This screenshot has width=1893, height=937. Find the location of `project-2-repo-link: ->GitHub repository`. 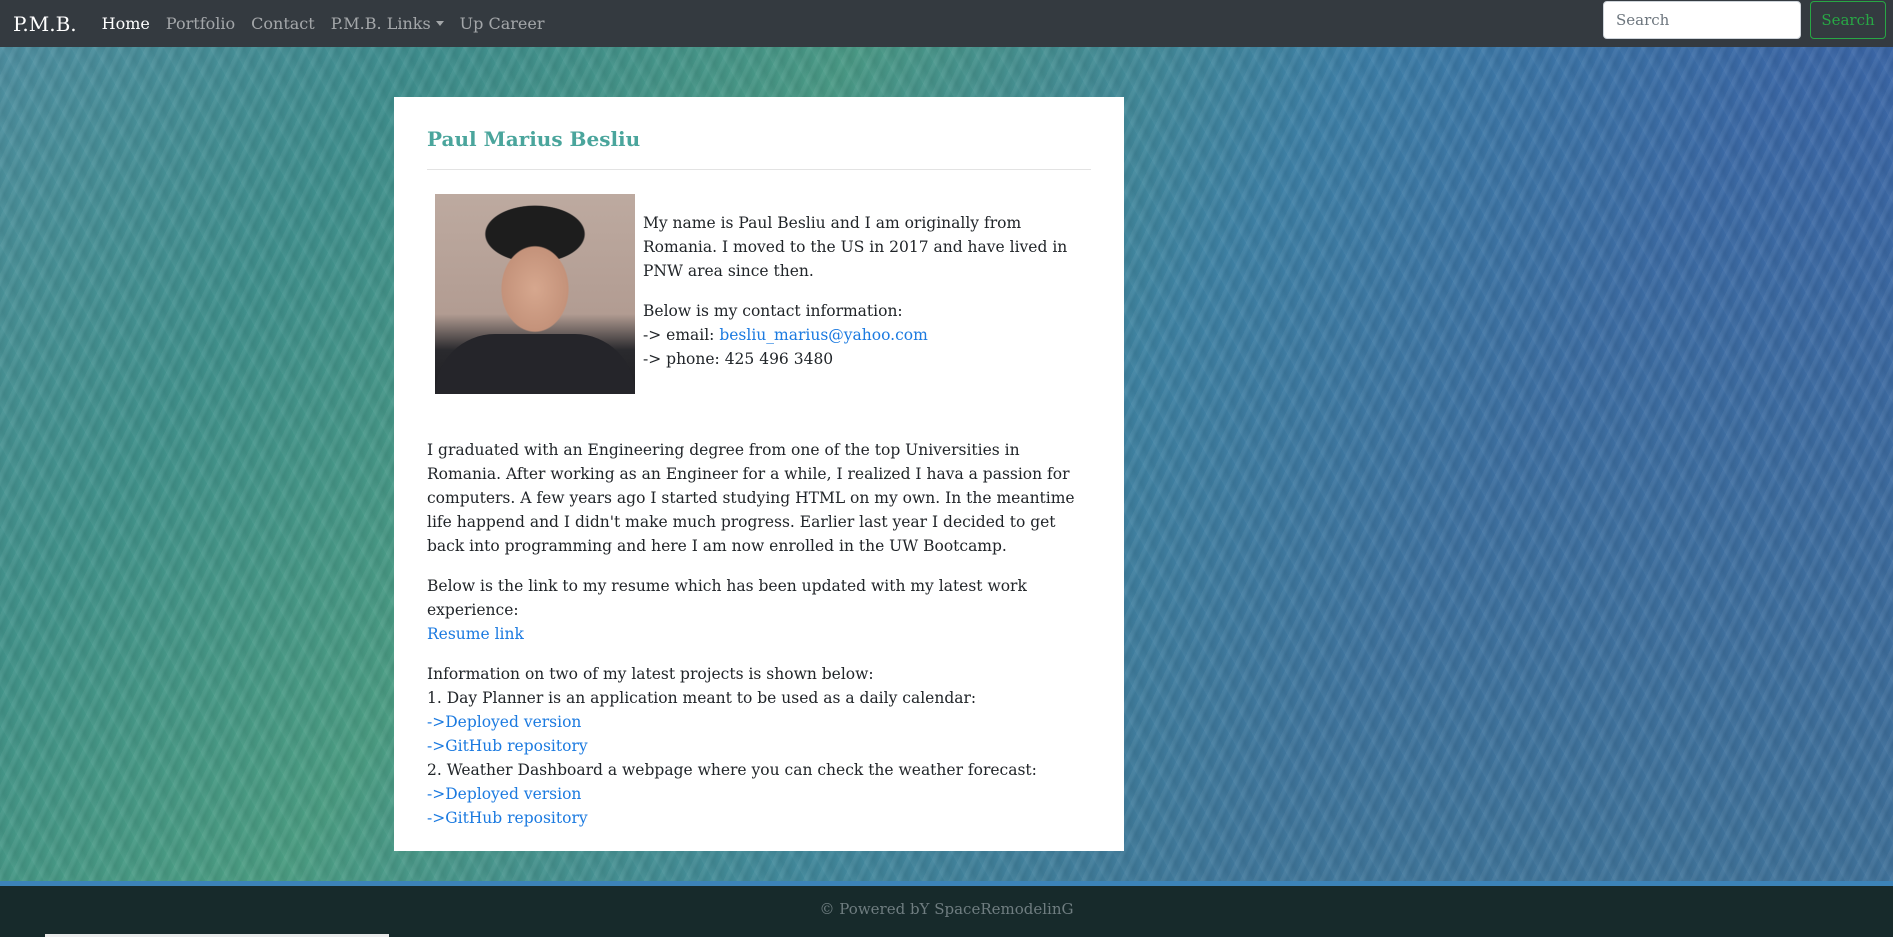

project-2-repo-link: ->GitHub repository is located at coordinates (507, 818).